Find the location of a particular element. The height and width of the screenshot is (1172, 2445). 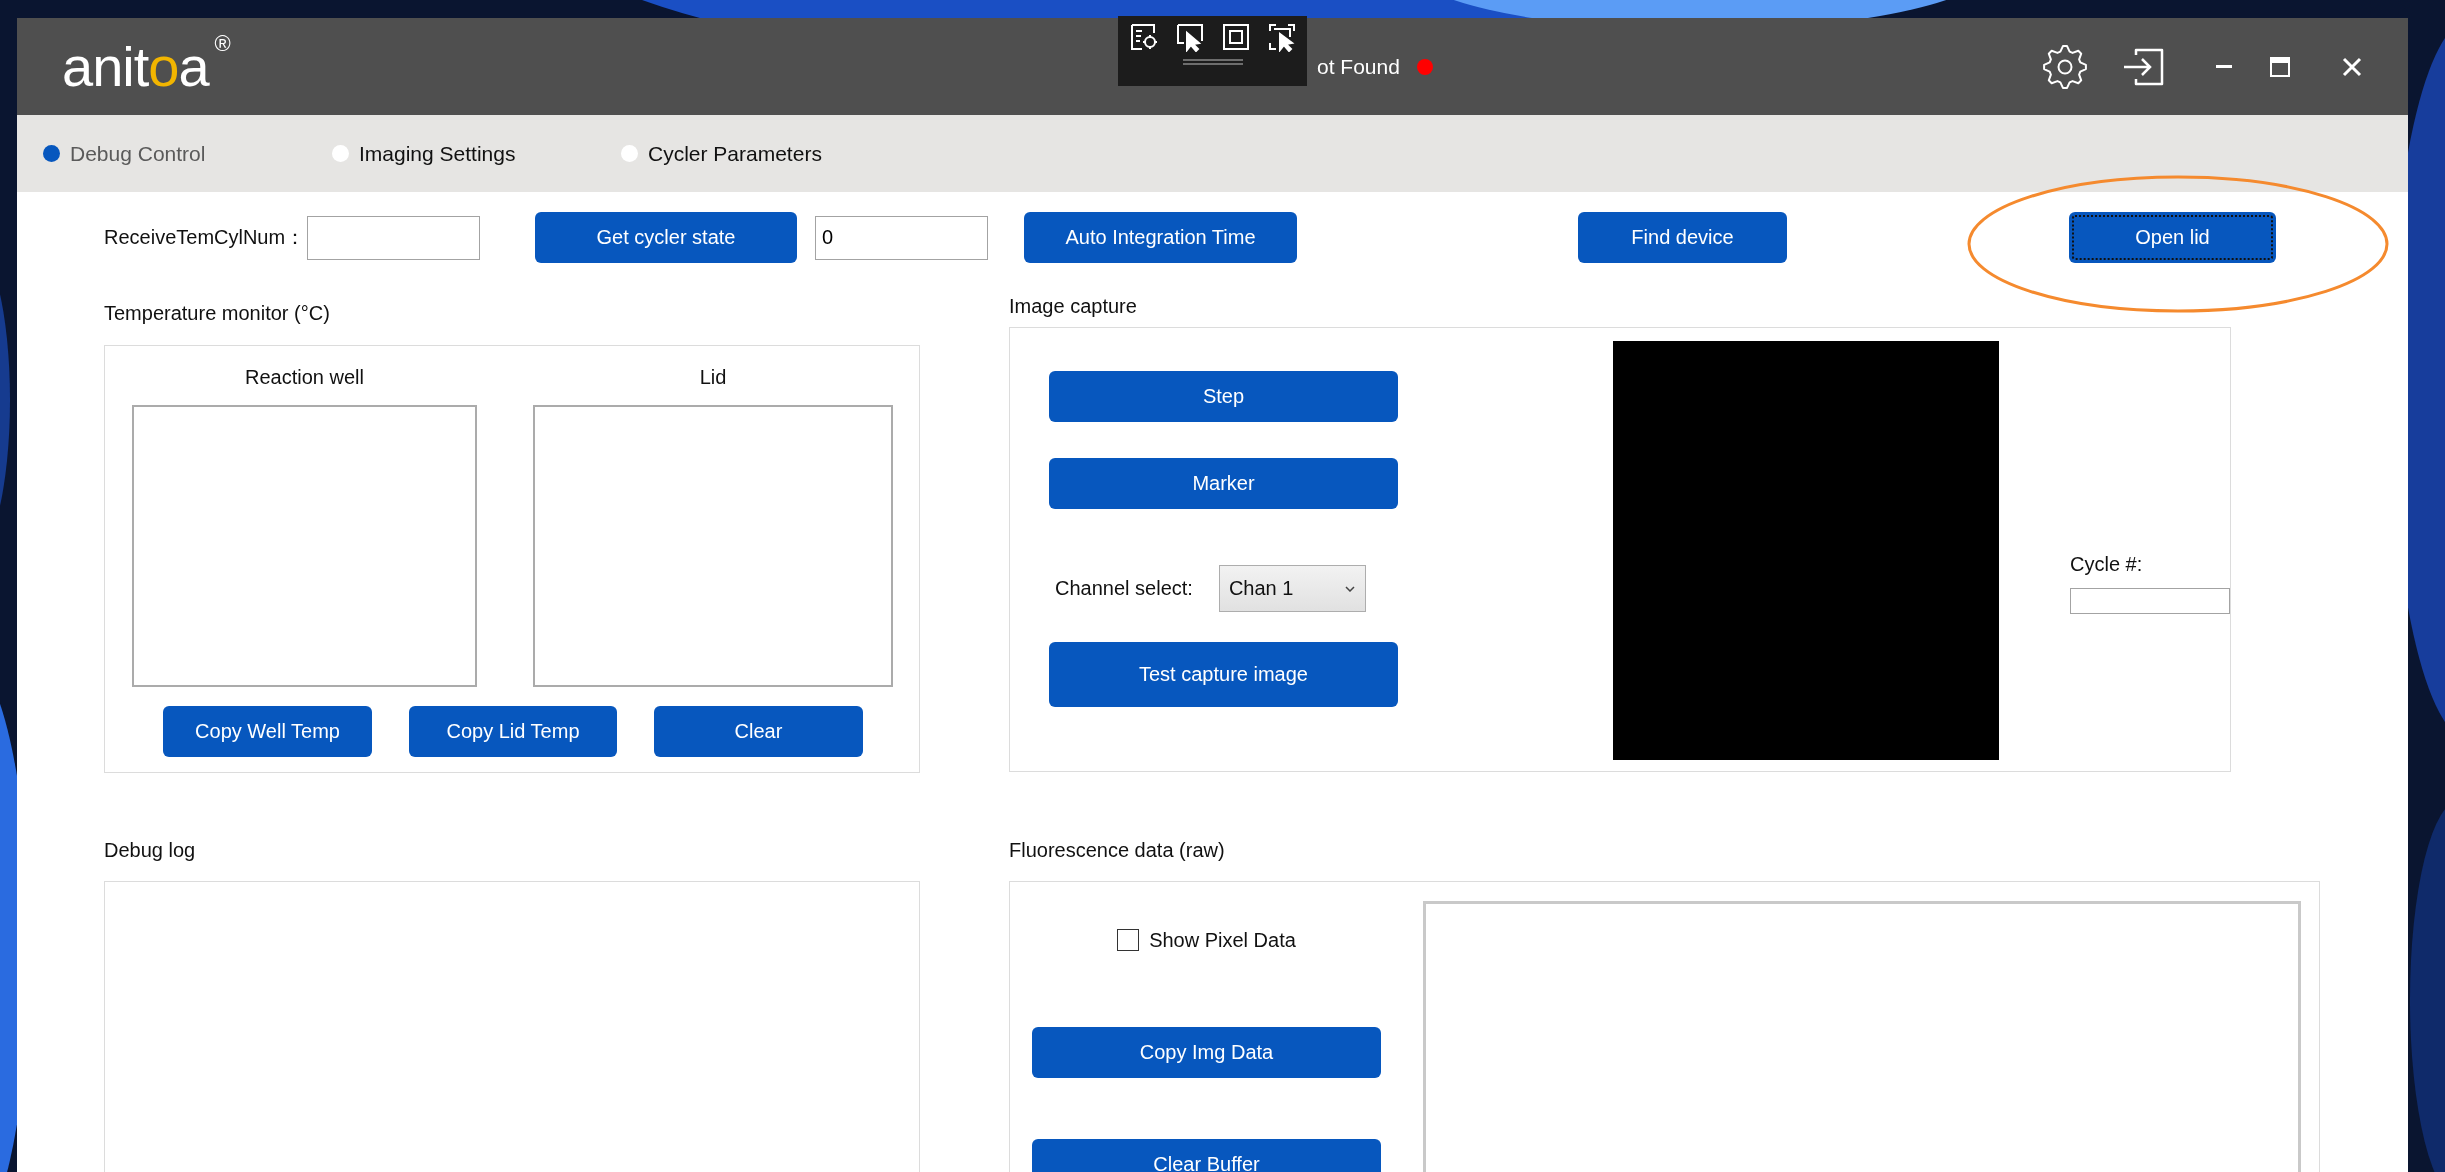

channel-dropdown: Chan 1 is located at coordinates (1292, 588).